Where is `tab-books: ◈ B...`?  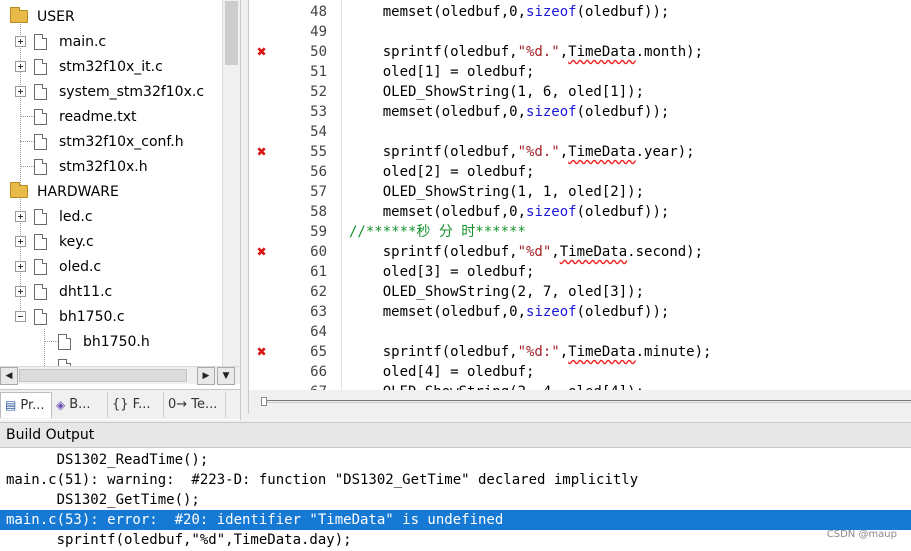 tab-books: ◈ B... is located at coordinates (80, 404).